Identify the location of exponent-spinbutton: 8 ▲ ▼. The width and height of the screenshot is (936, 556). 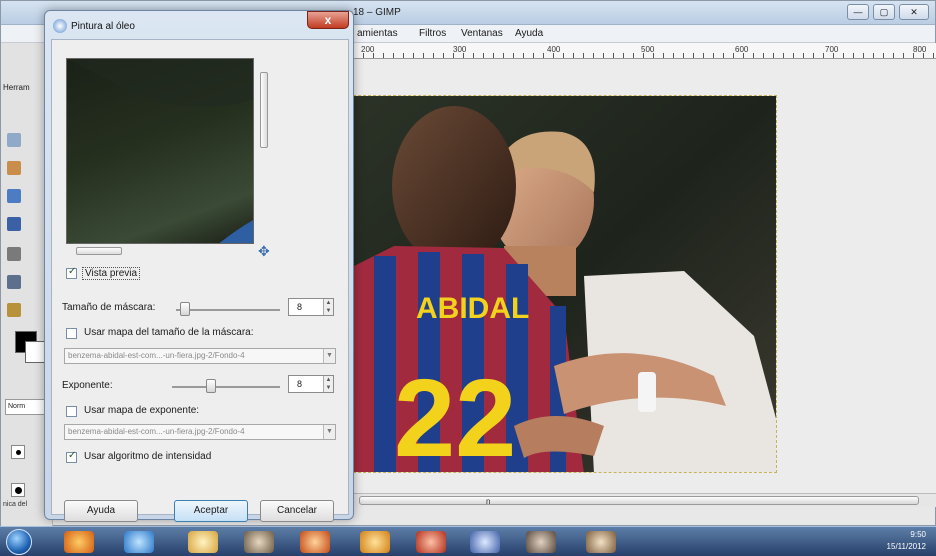
(311, 384).